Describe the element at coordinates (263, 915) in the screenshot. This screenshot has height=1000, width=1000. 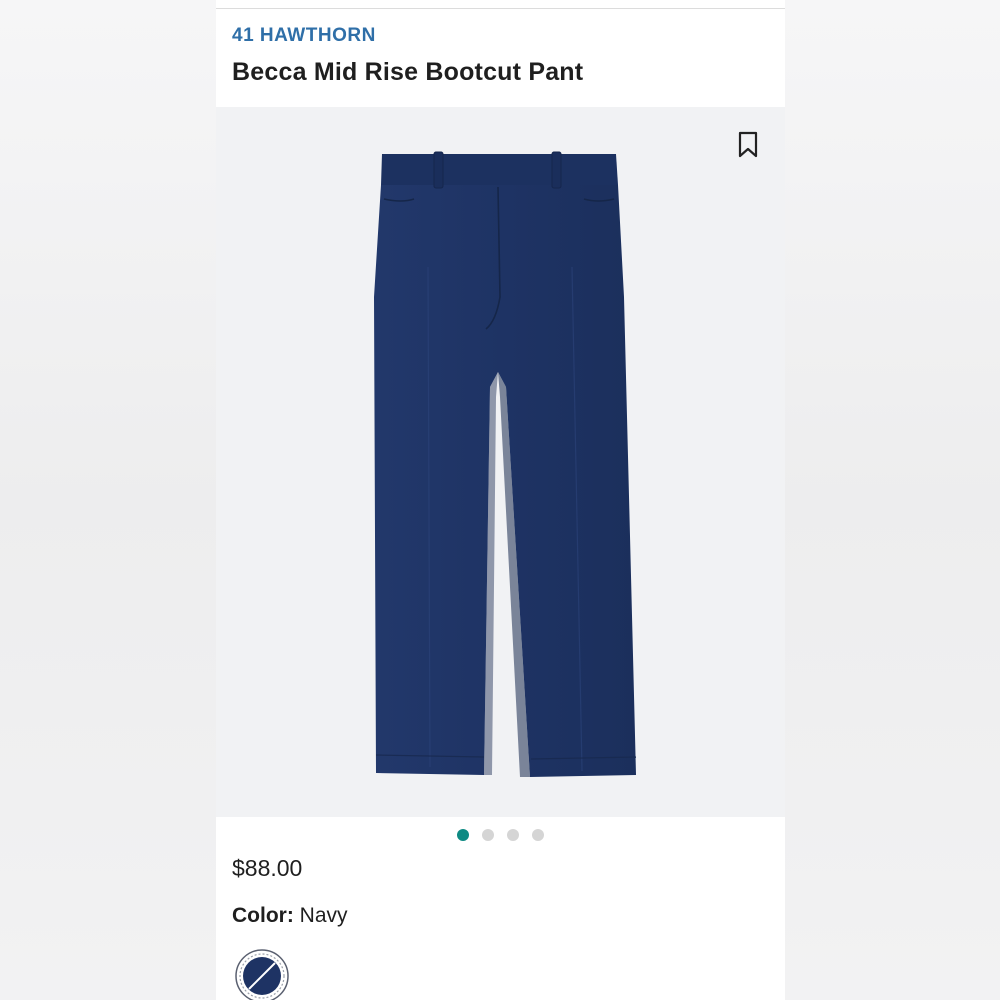
I see `color-label: Color:` at that location.